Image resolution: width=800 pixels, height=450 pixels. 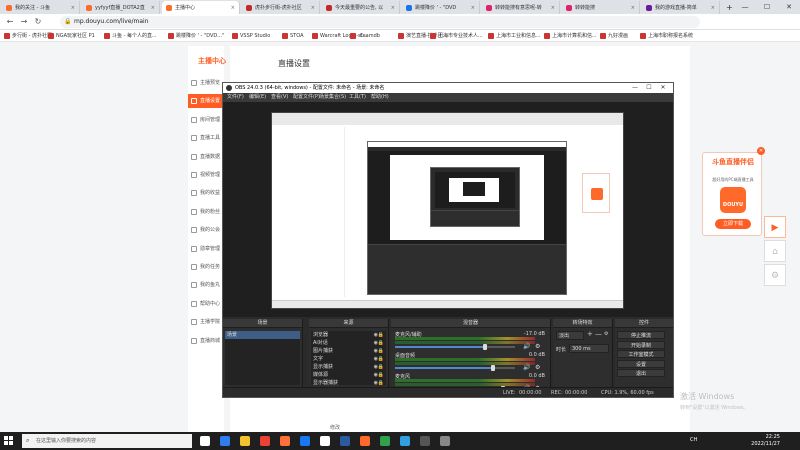 I want to click on play-float-button: ▶, so click(x=775, y=227).